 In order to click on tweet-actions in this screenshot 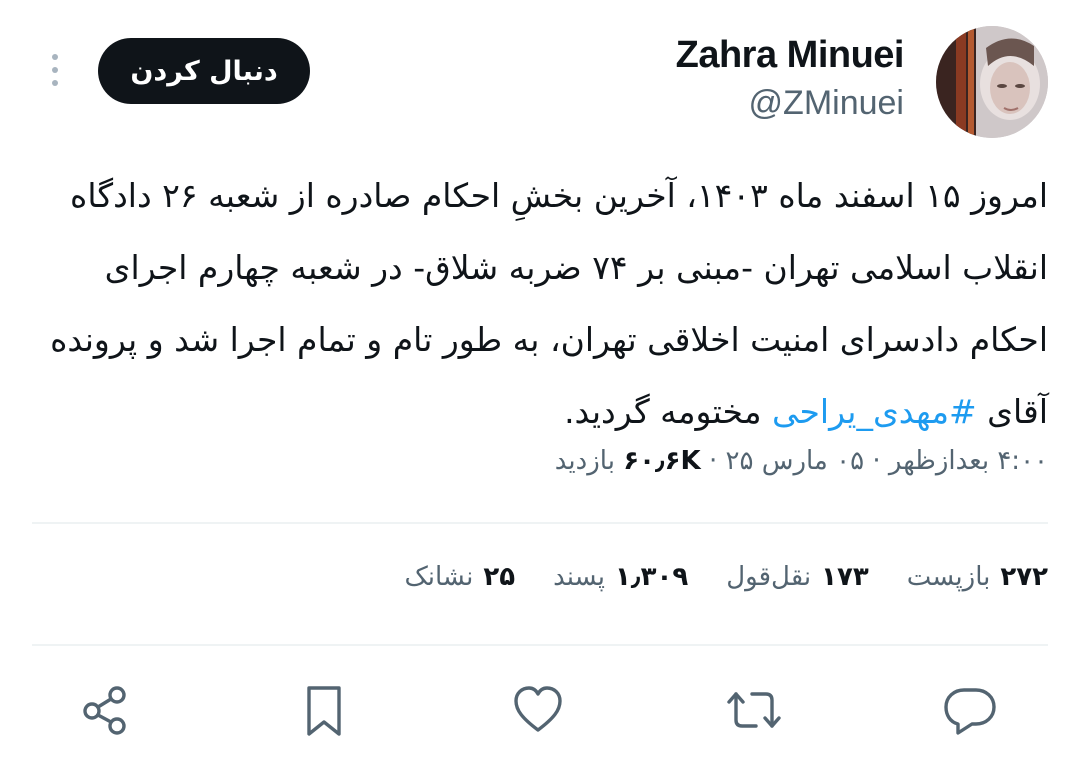, I will do `click(540, 712)`.